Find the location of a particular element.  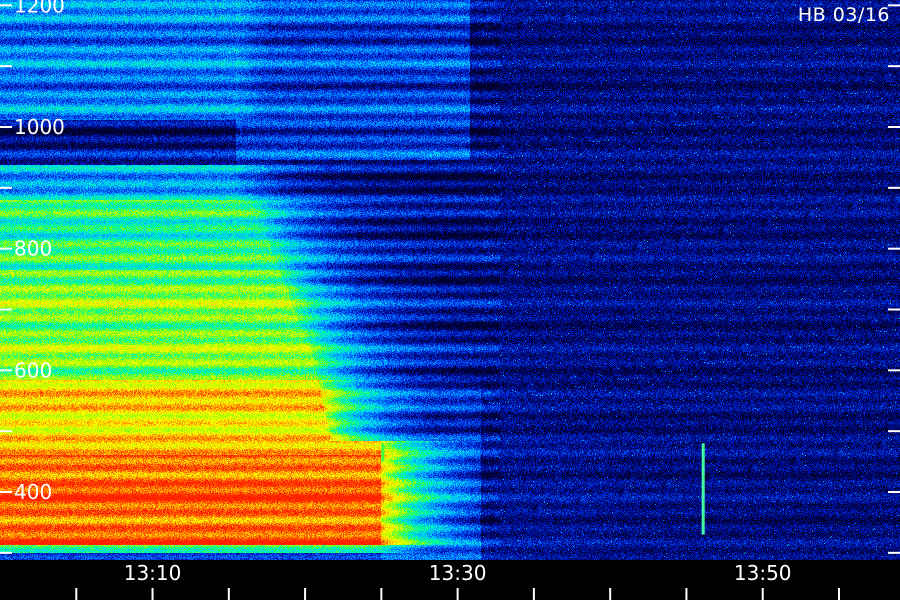

x-tick-label: 13:10 is located at coordinates (153, 573).